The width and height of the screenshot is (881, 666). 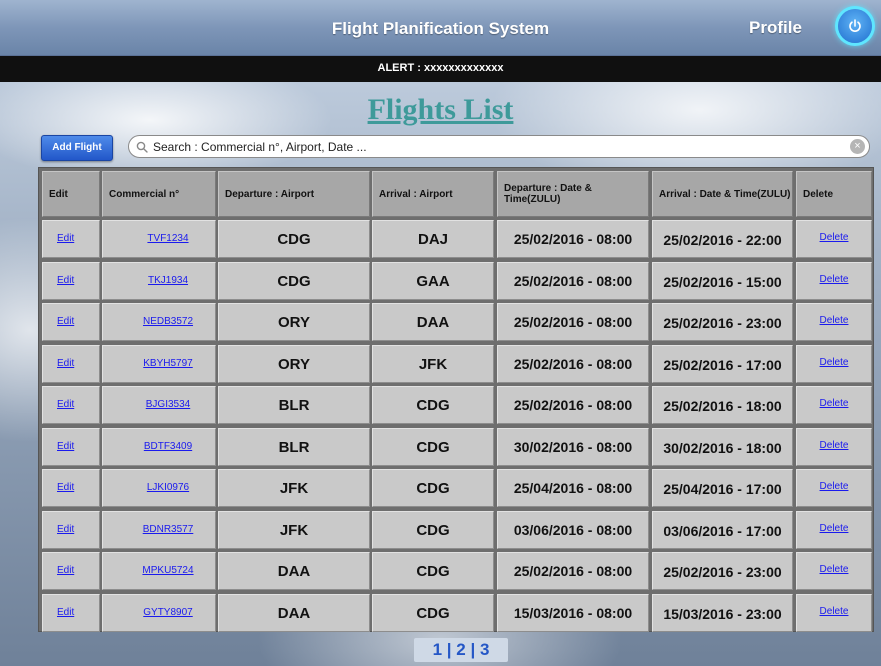 What do you see at coordinates (168, 280) in the screenshot?
I see `commercial-number-link: TKJ1934` at bounding box center [168, 280].